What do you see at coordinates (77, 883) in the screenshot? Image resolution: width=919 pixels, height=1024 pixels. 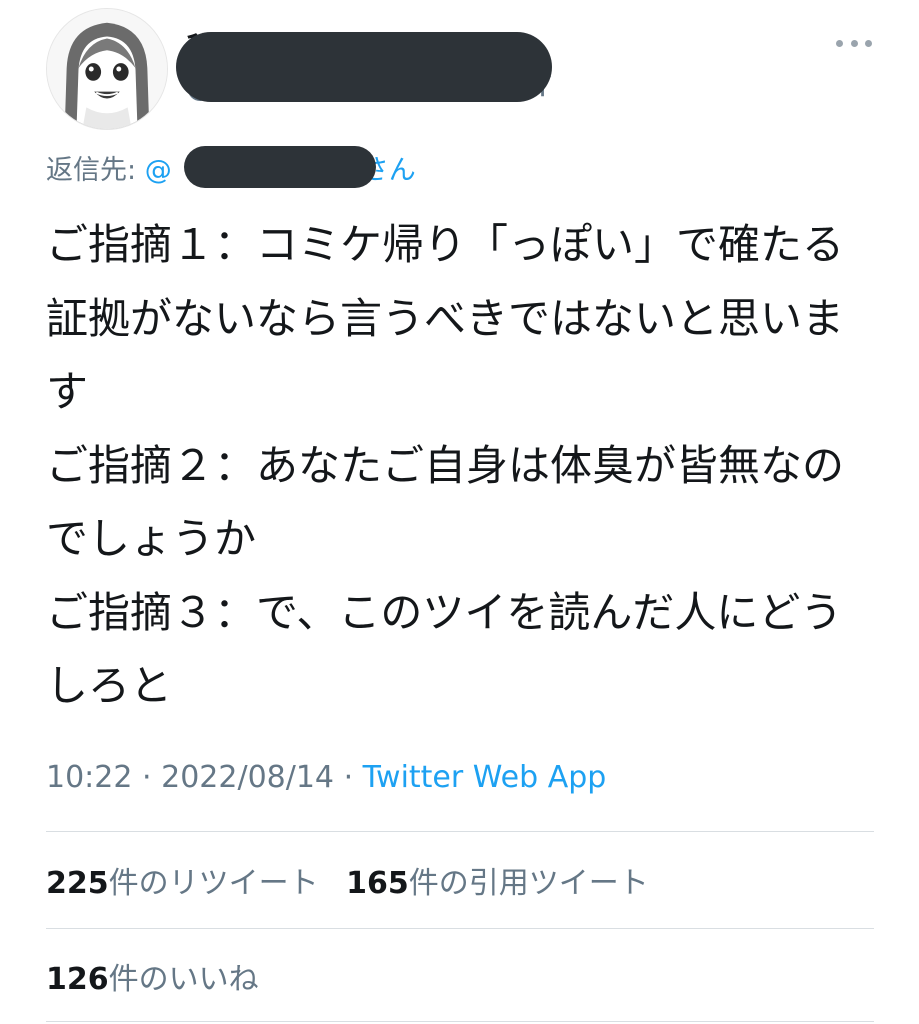 I see `retweet-count: 225` at bounding box center [77, 883].